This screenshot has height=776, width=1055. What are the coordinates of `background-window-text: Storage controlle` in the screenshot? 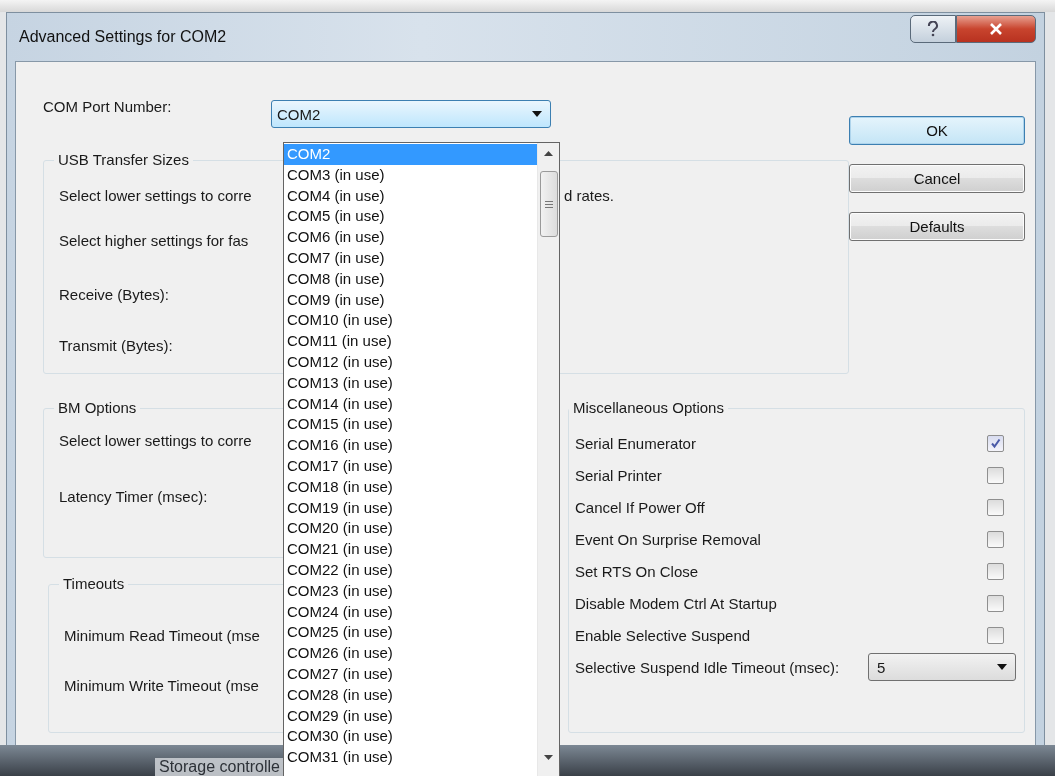 It's located at (219, 767).